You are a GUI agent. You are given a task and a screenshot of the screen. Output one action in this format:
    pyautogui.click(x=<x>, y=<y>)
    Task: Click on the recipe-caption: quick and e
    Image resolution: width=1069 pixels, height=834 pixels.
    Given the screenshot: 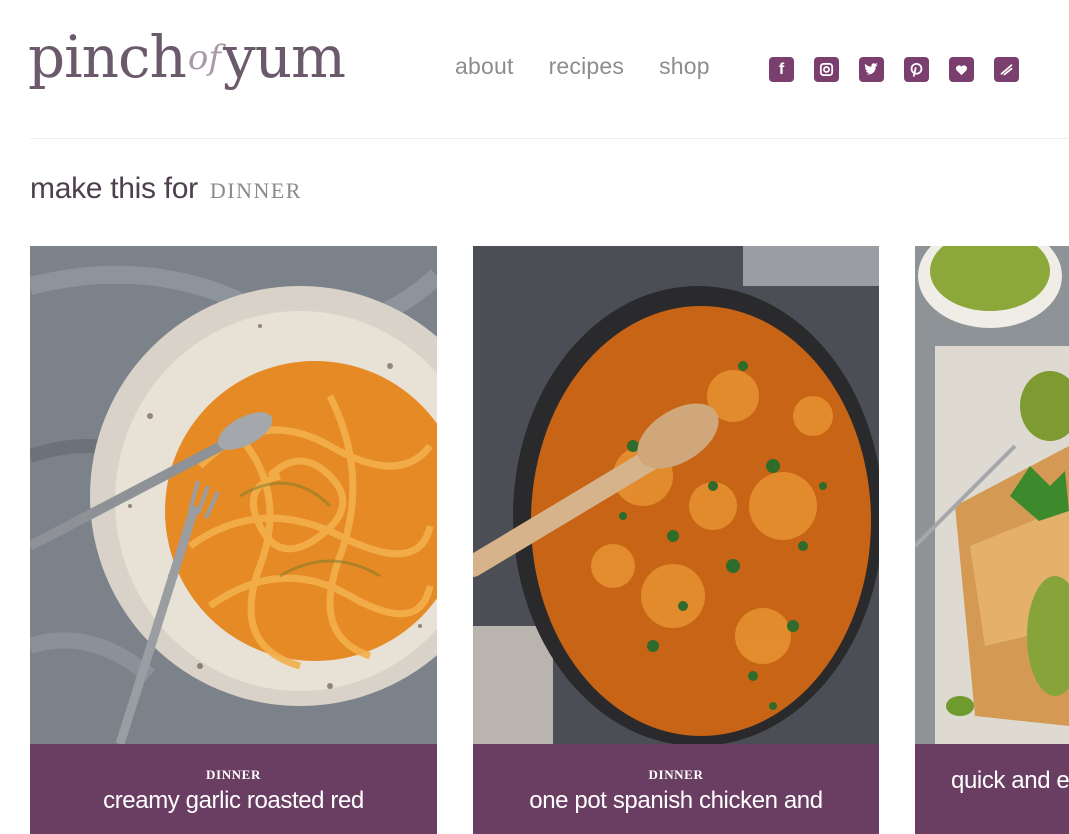 What is the action you would take?
    pyautogui.click(x=992, y=789)
    